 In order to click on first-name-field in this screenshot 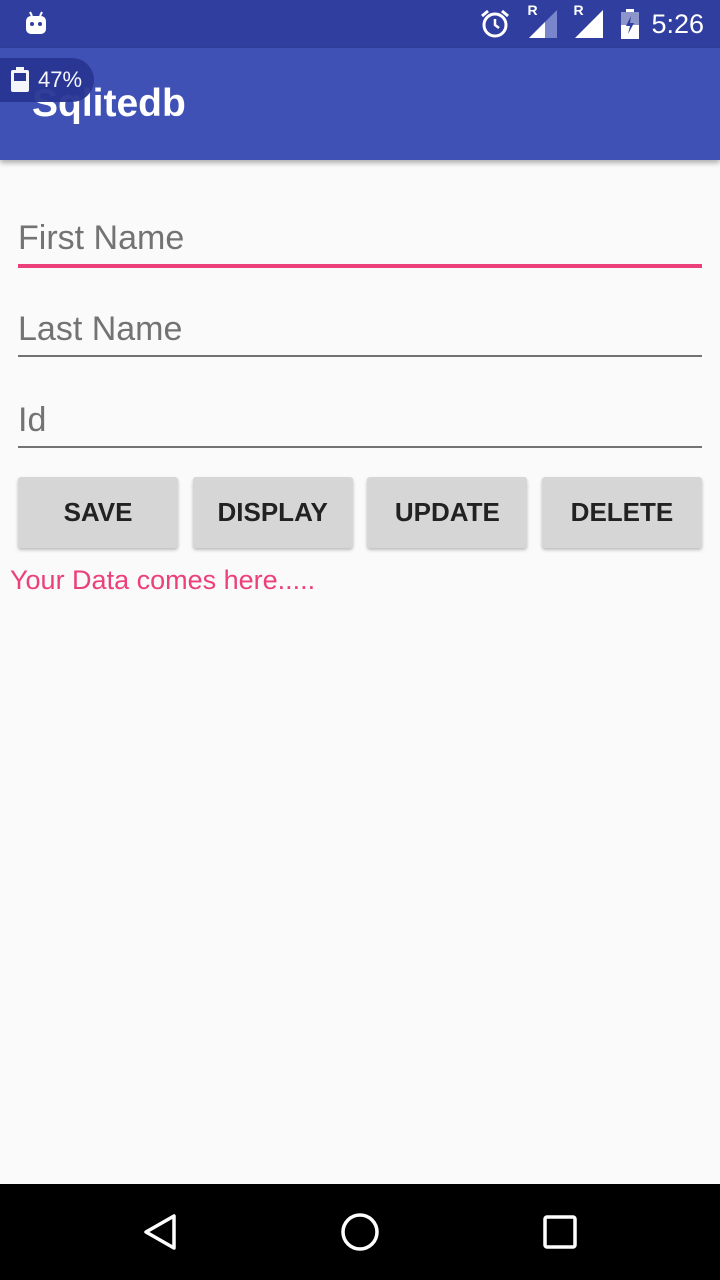, I will do `click(360, 240)`.